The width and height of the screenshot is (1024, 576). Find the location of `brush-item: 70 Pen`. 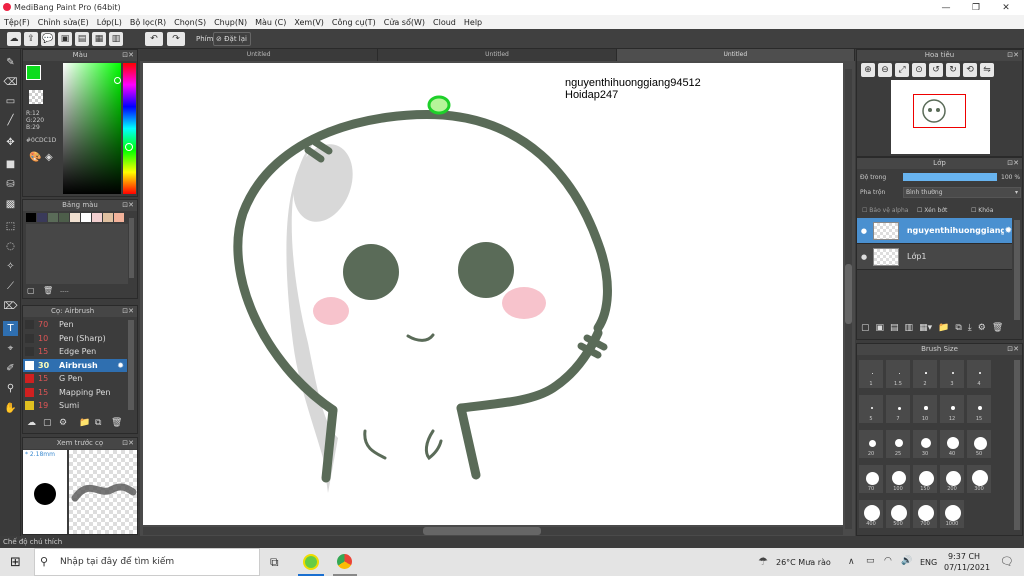

brush-item: 70 Pen is located at coordinates (75, 325).